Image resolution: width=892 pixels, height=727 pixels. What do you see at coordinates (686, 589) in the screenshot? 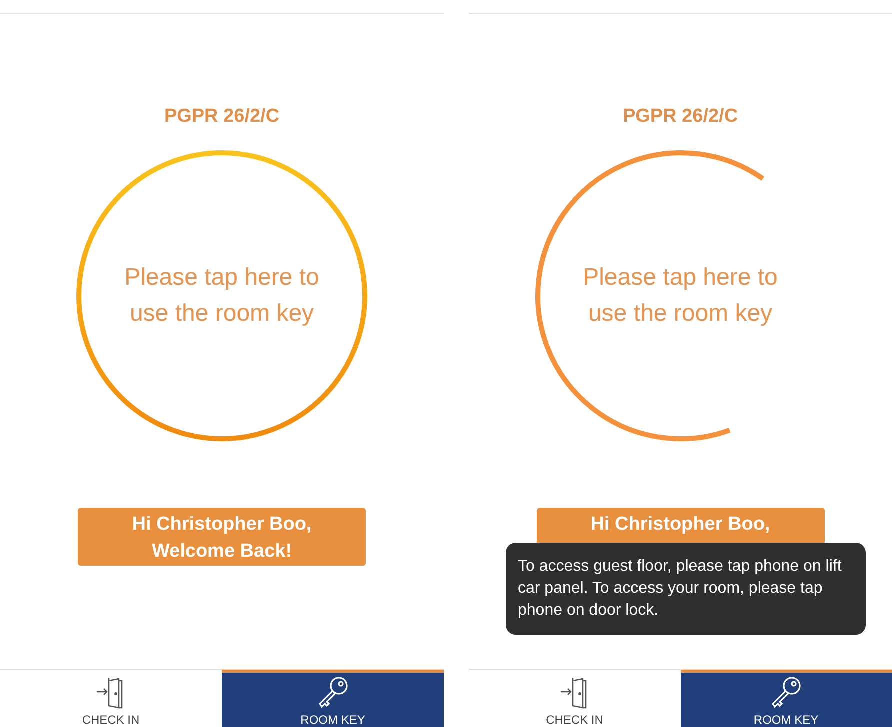
I see `toast-message: To access guest floor, please tap phone on lift car panel. To access your room, please tap phone on door lock.` at bounding box center [686, 589].